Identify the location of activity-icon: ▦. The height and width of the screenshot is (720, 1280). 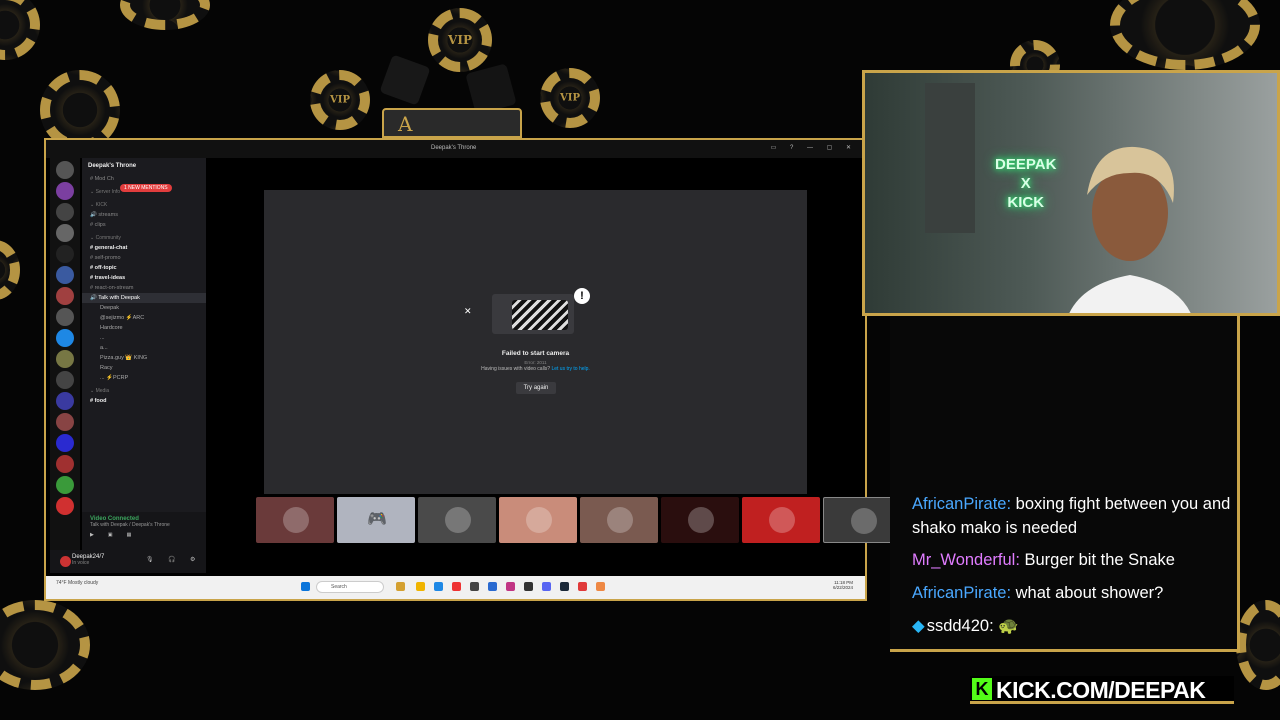
(136, 535).